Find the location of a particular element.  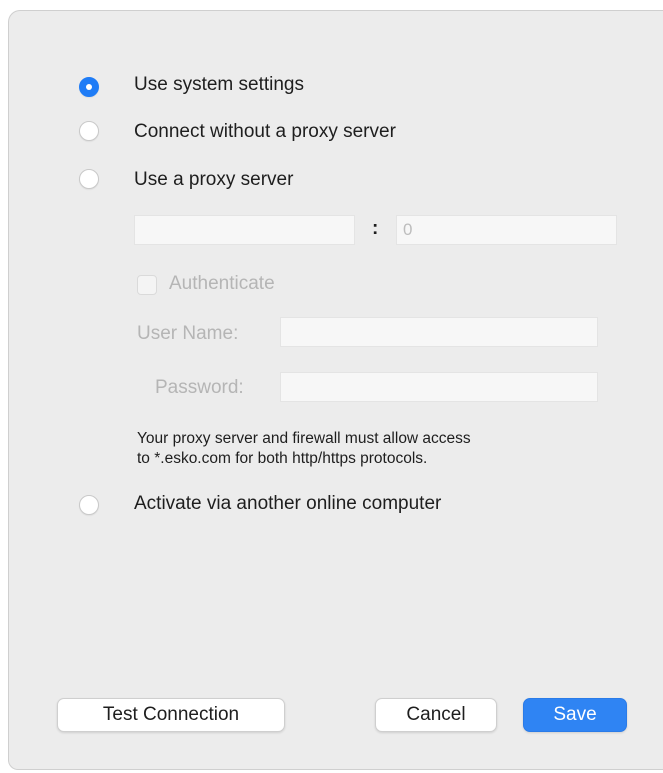

label-connect-without-proxy: Connect without a proxy server is located at coordinates (265, 132).